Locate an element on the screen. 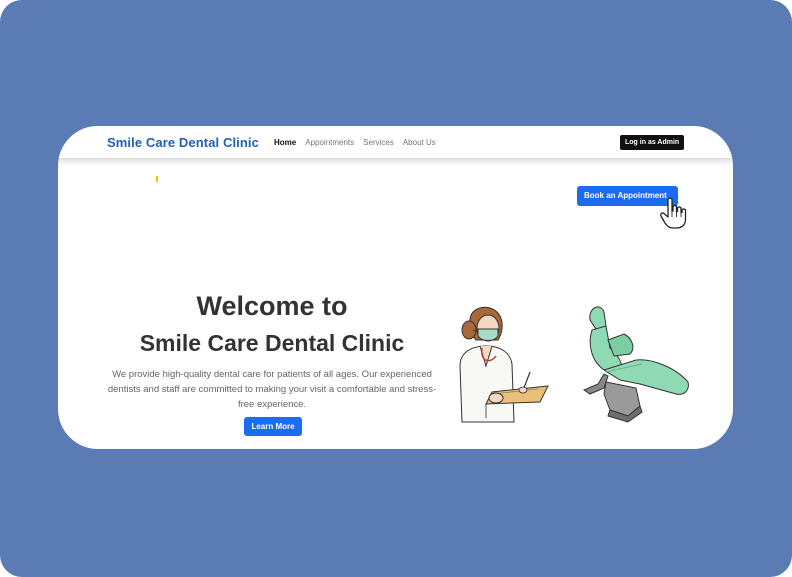  nav-link-home: Home is located at coordinates (285, 142).